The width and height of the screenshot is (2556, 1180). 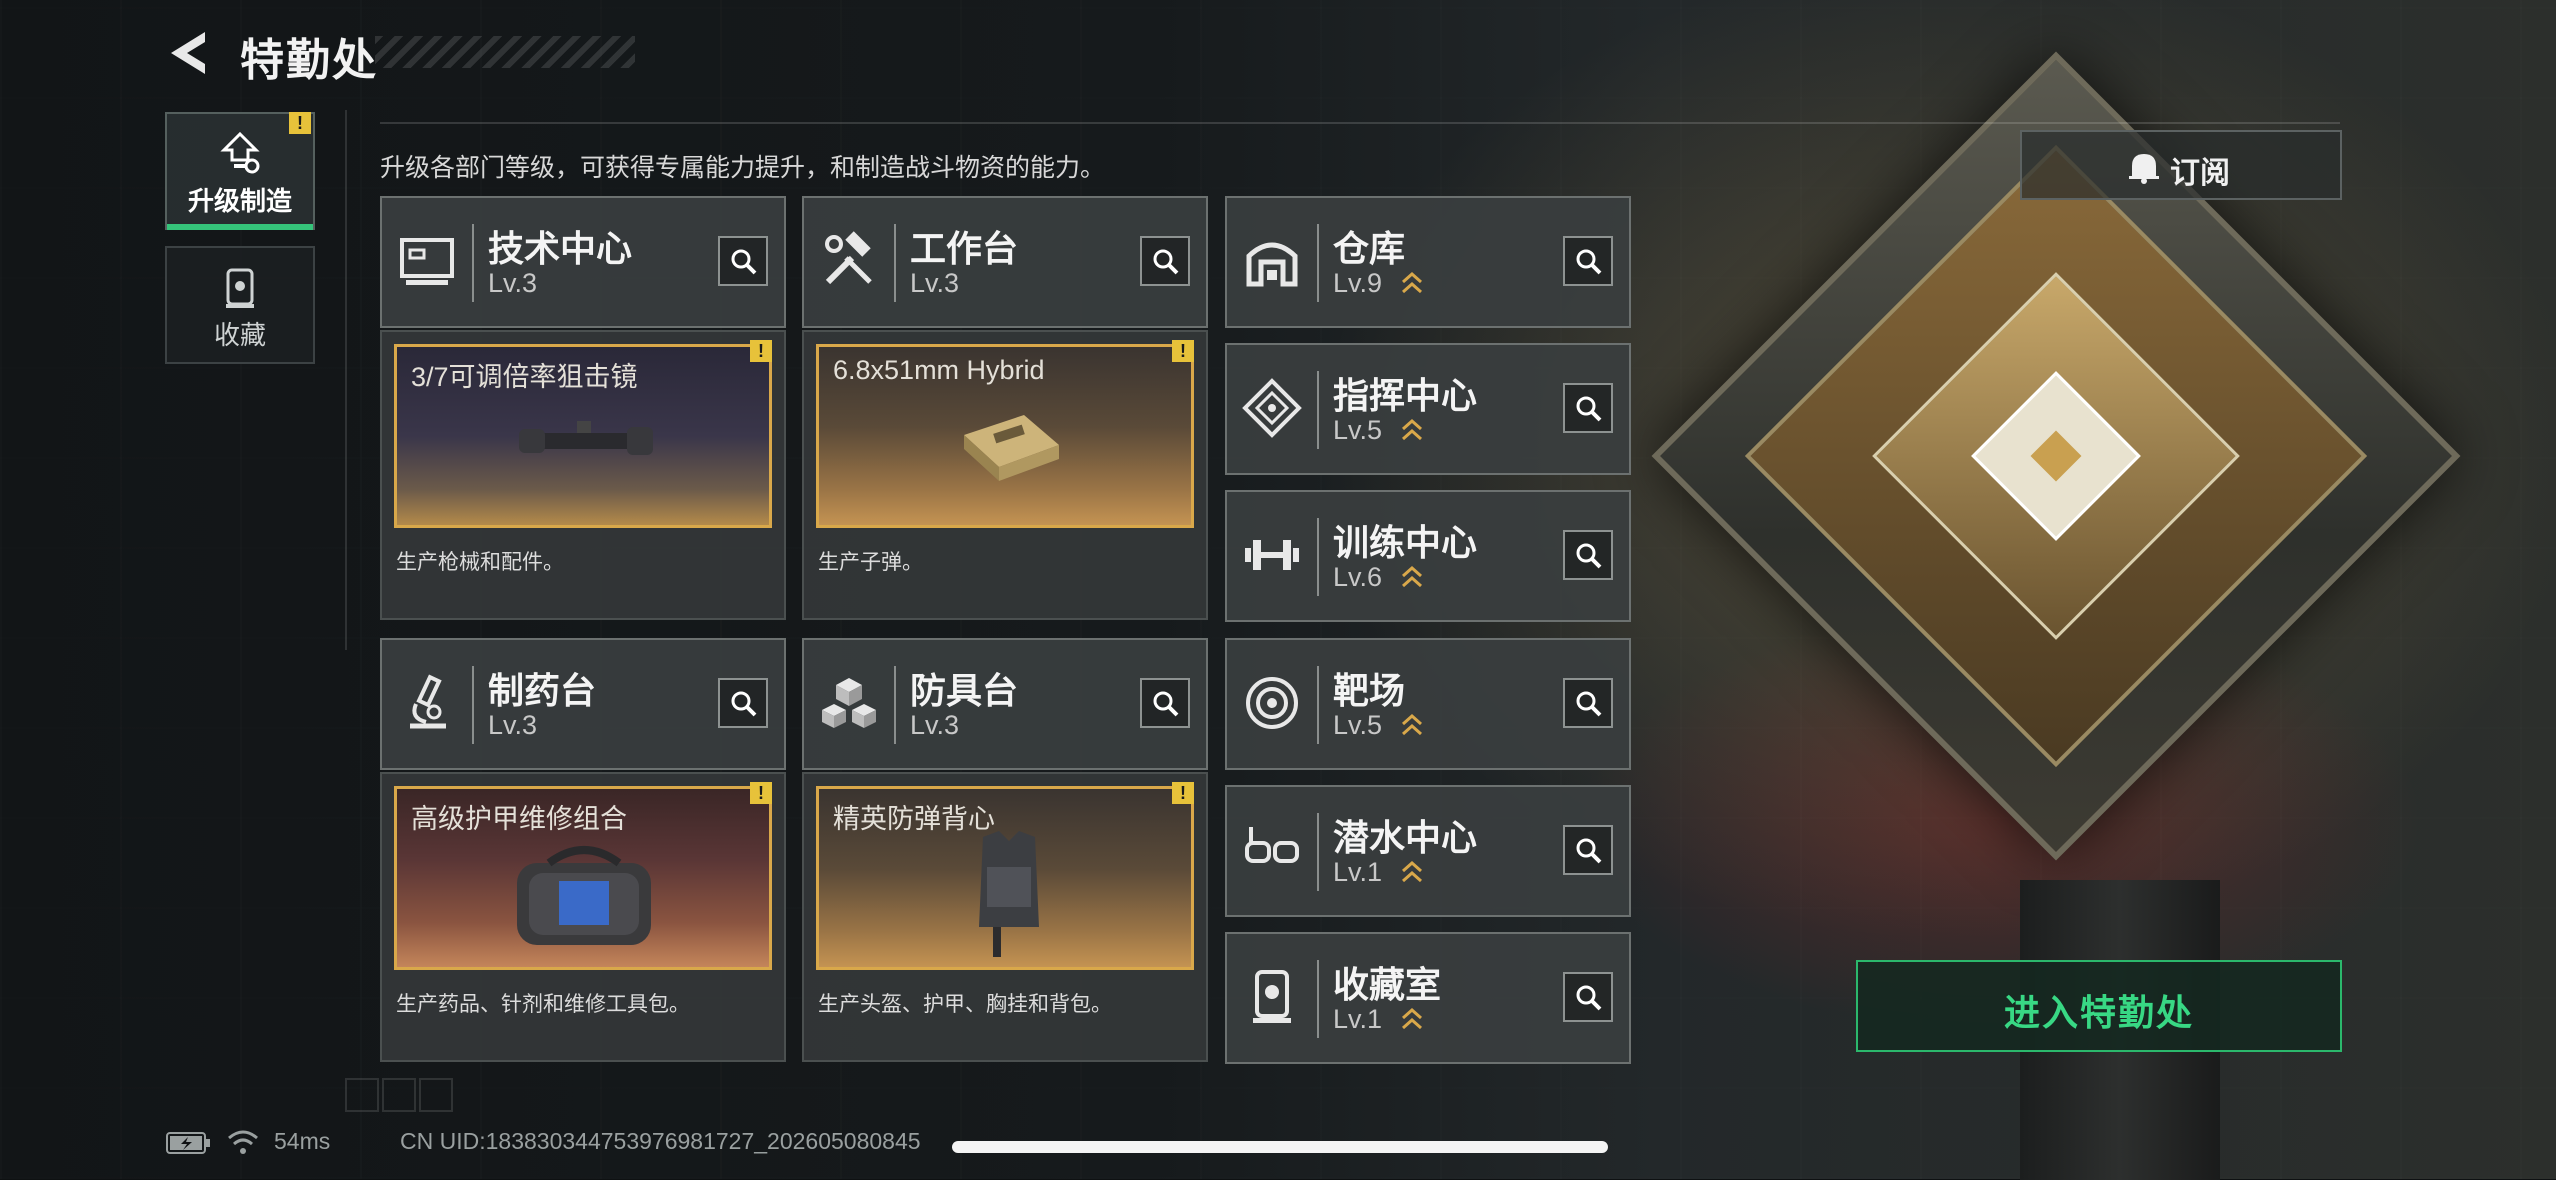 What do you see at coordinates (1428, 704) in the screenshot?
I see `dept-card-shooting-range: 靶场 Lv.5` at bounding box center [1428, 704].